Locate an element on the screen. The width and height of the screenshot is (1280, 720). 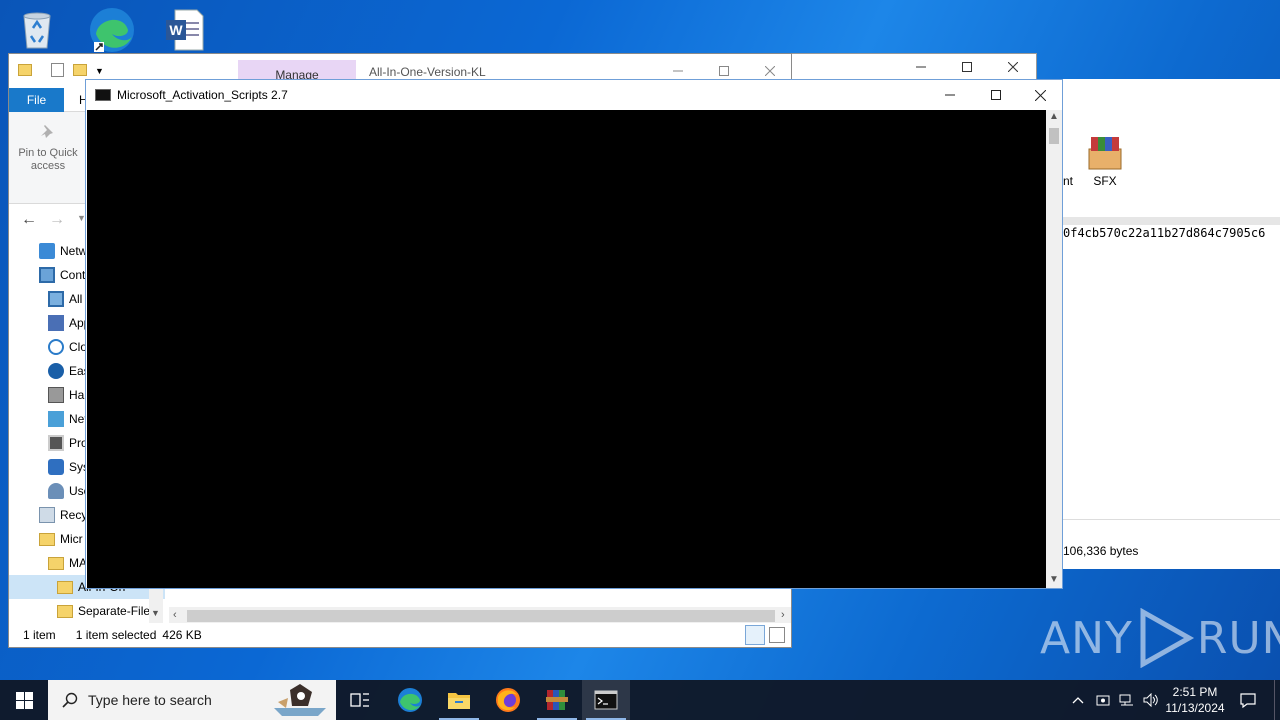
winrar-titlebar is located at coordinates (914, 66).